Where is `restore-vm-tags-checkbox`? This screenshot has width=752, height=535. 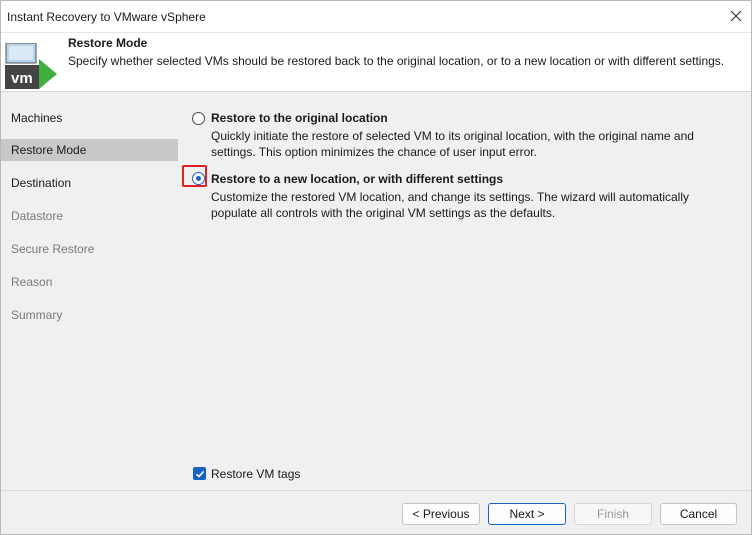 restore-vm-tags-checkbox is located at coordinates (199, 473).